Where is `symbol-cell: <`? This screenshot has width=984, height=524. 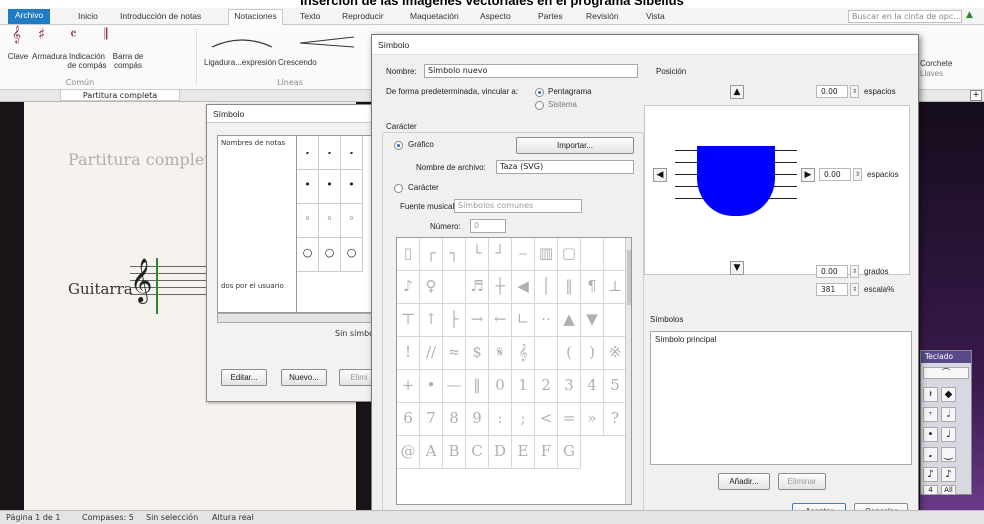
symbol-cell: < is located at coordinates (546, 419).